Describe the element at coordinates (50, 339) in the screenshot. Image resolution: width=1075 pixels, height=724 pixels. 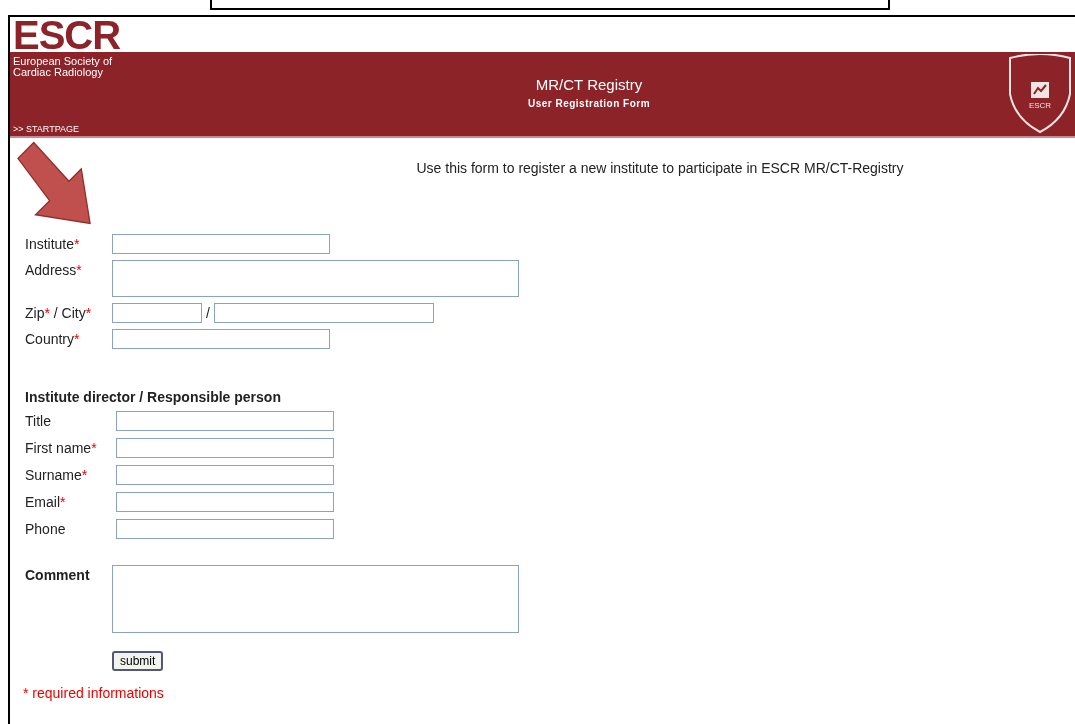
I see `field-label: Country` at that location.